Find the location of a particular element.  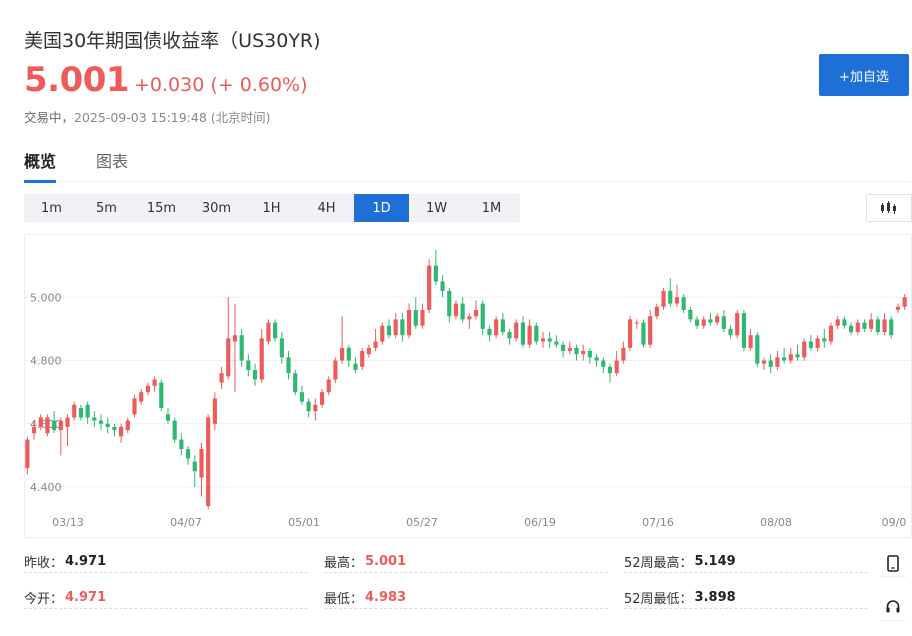

add-watchlist-button: +加自选 is located at coordinates (864, 75).